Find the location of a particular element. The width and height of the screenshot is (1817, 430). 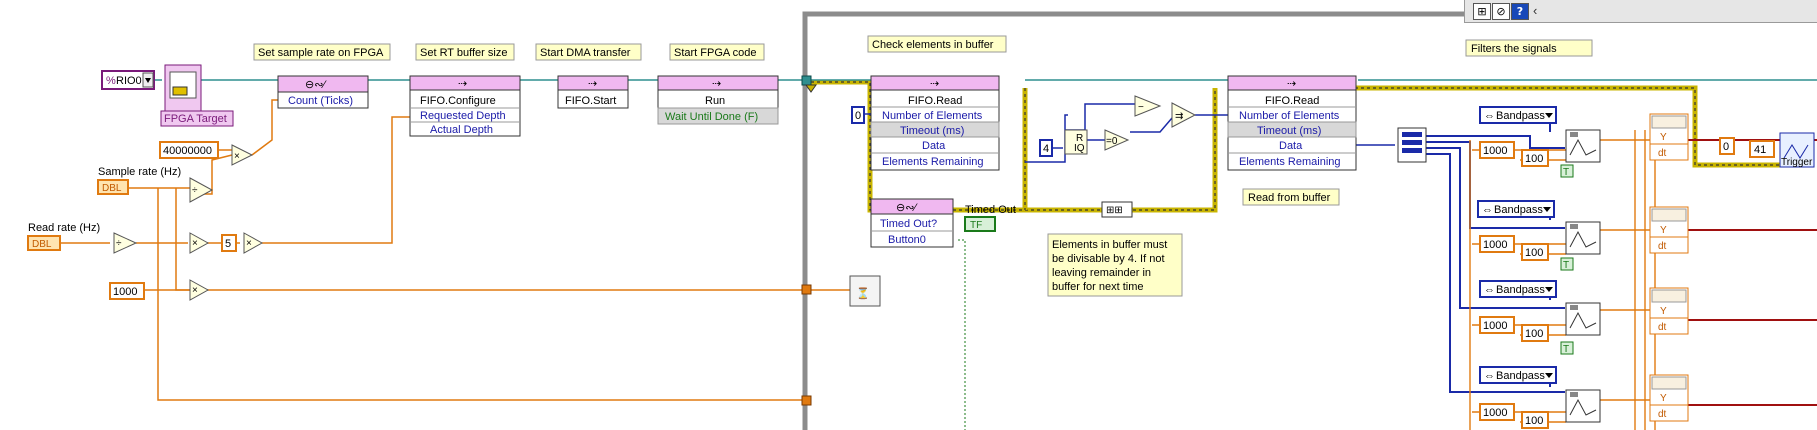

trigger-vi-icon: Trigger is located at coordinates (1797, 150).